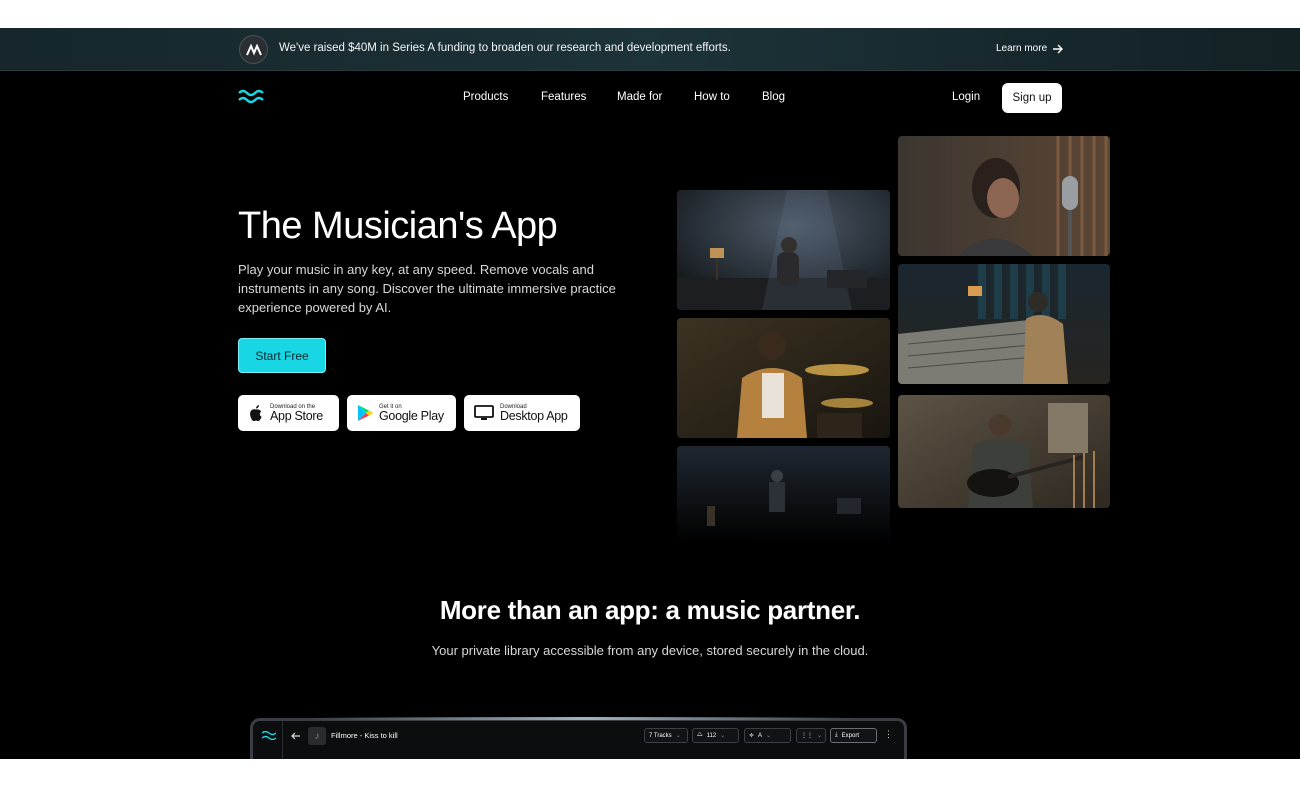 This screenshot has height=788, width=1300. Describe the element at coordinates (484, 412) in the screenshot. I see `desktop-icon` at that location.